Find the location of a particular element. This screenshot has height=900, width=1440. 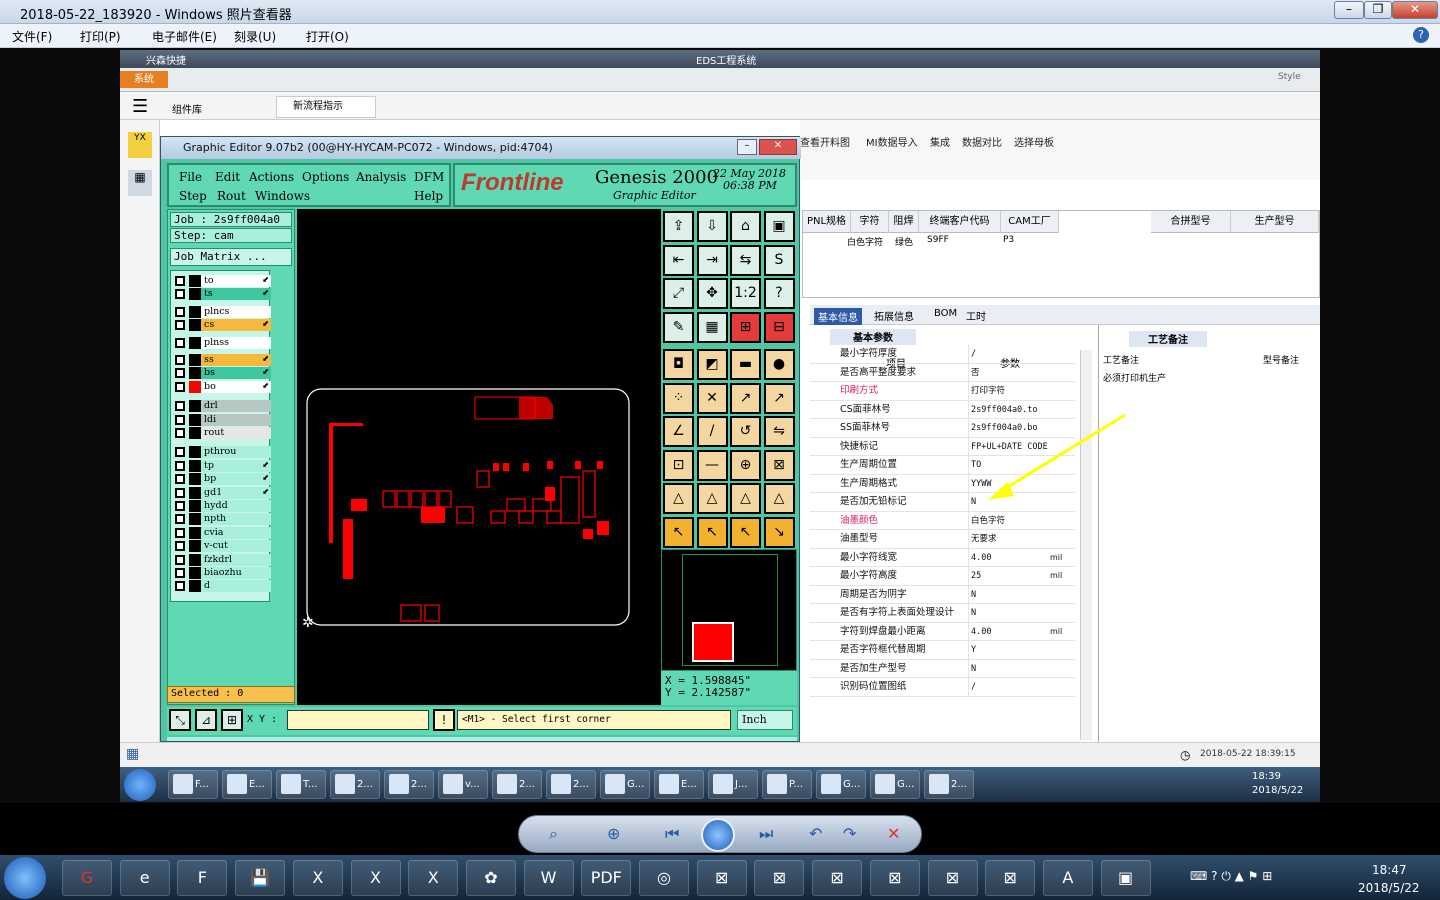

diagonal-icon: / is located at coordinates (712, 431).